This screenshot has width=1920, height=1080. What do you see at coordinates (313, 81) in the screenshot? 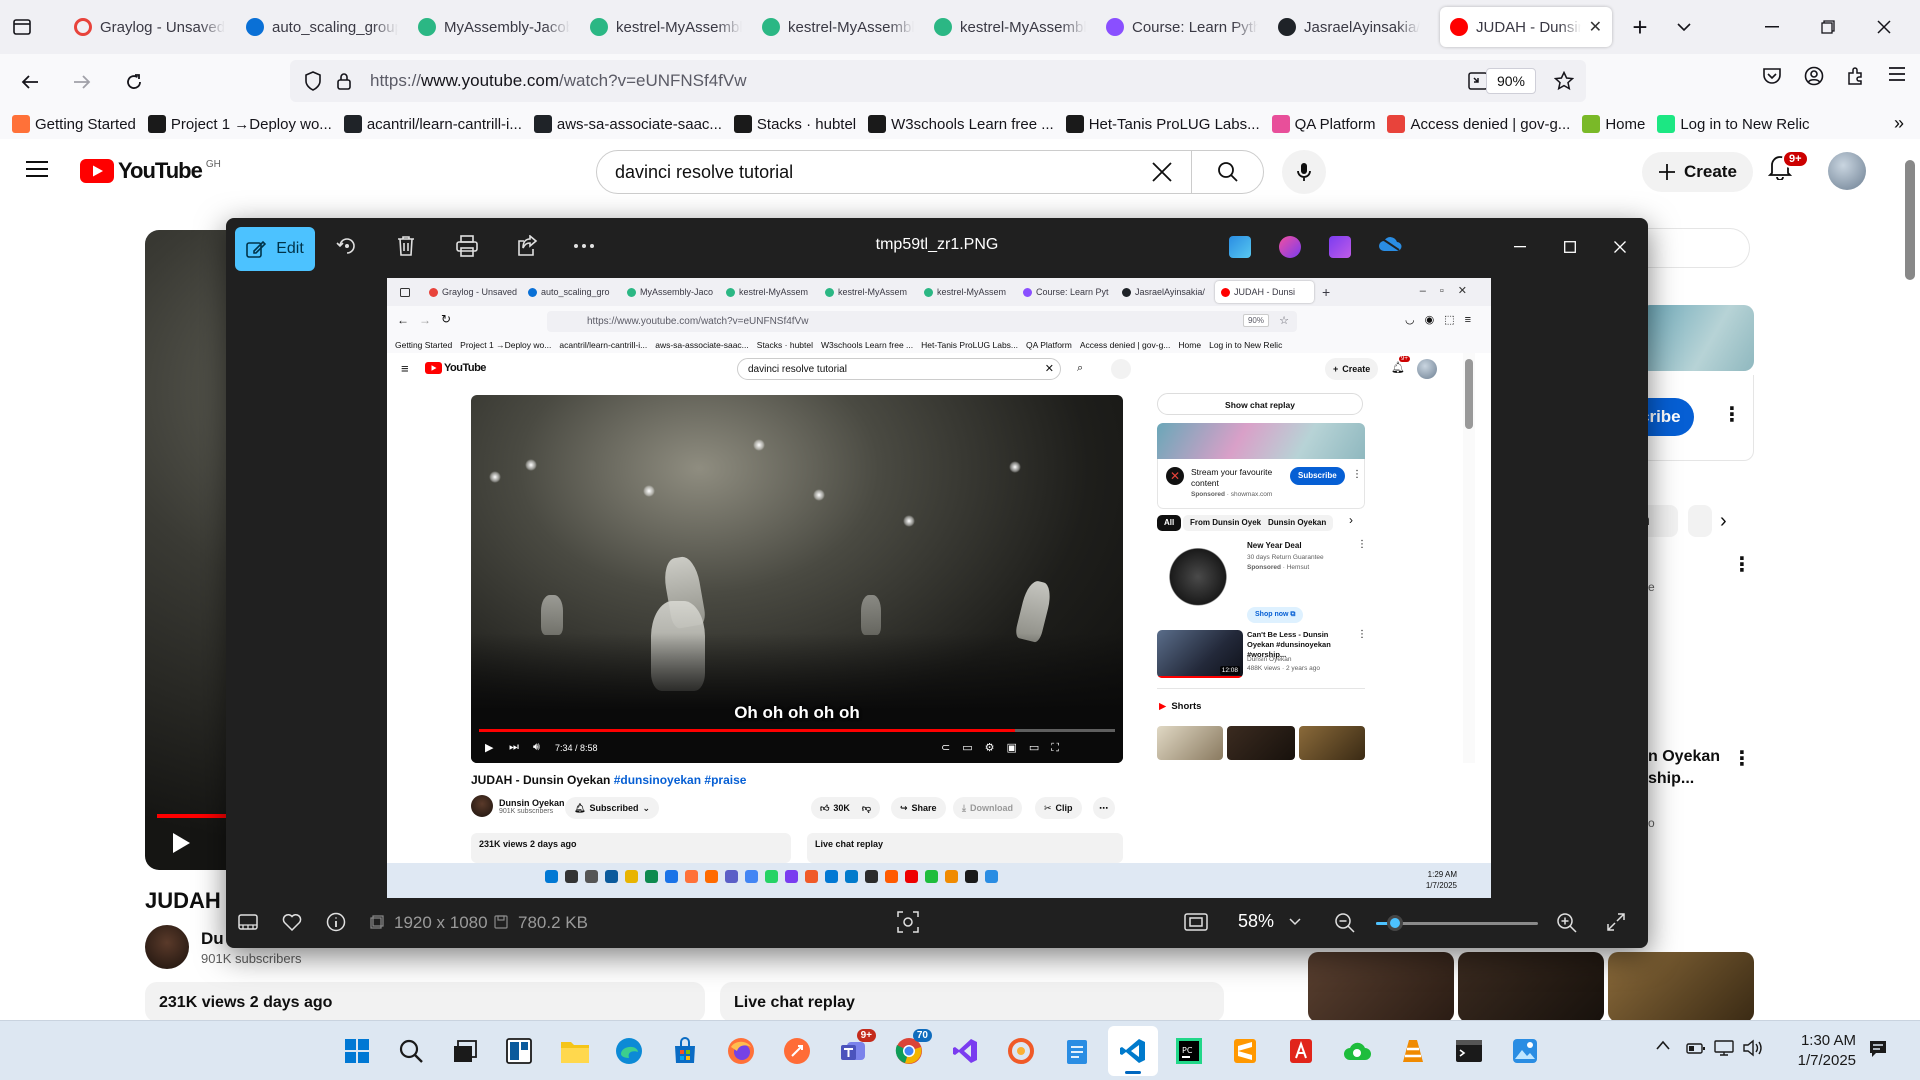
I see `tracking-protection-icon` at bounding box center [313, 81].